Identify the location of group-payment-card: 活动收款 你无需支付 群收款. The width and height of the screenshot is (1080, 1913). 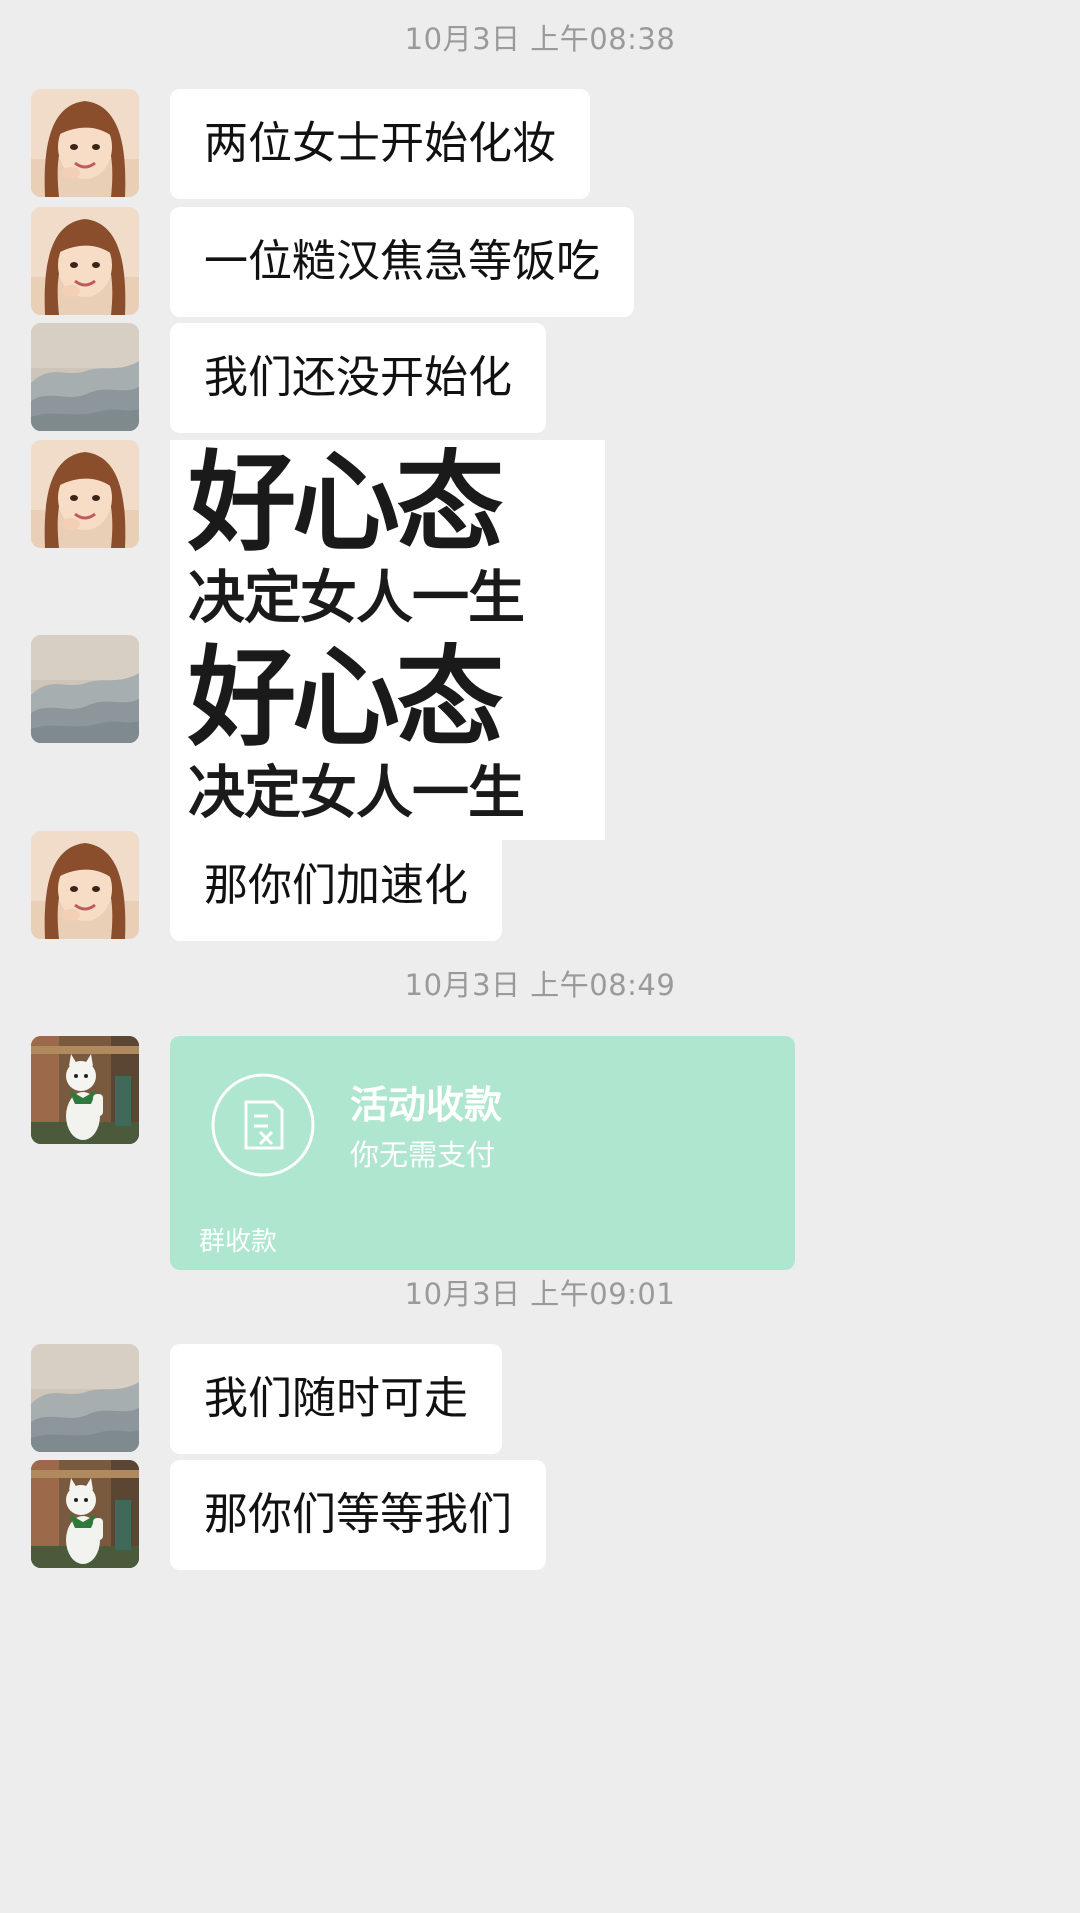
(482, 1153).